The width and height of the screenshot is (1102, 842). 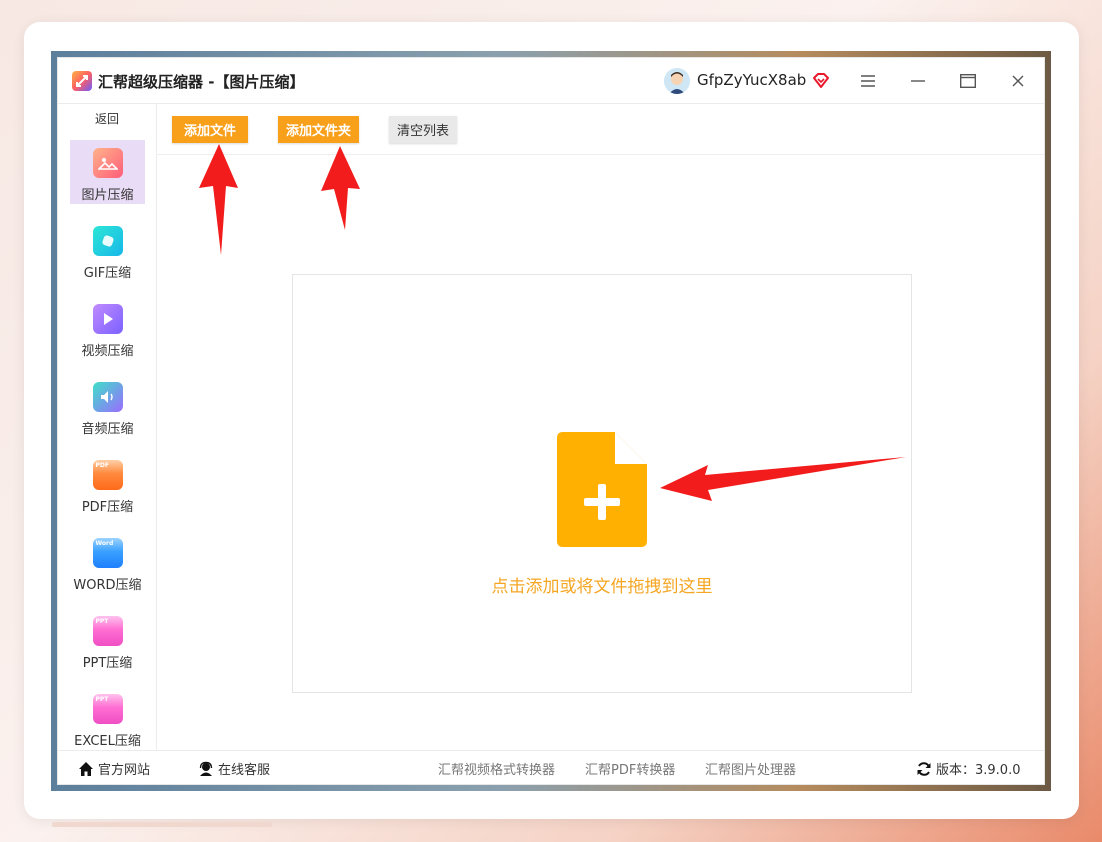 What do you see at coordinates (102, 621) in the screenshot?
I see `ppt-badge: PPT` at bounding box center [102, 621].